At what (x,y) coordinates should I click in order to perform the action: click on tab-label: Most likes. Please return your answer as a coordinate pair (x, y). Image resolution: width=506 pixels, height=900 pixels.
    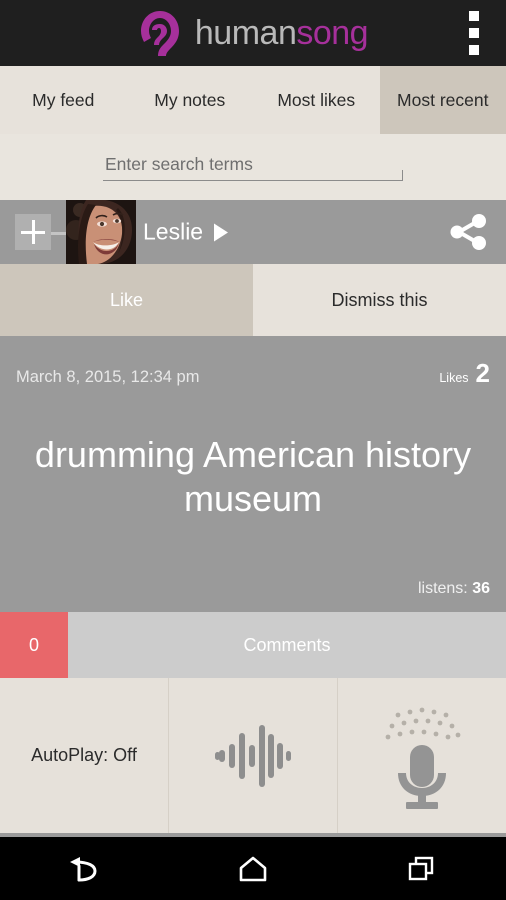
    Looking at the image, I should click on (316, 99).